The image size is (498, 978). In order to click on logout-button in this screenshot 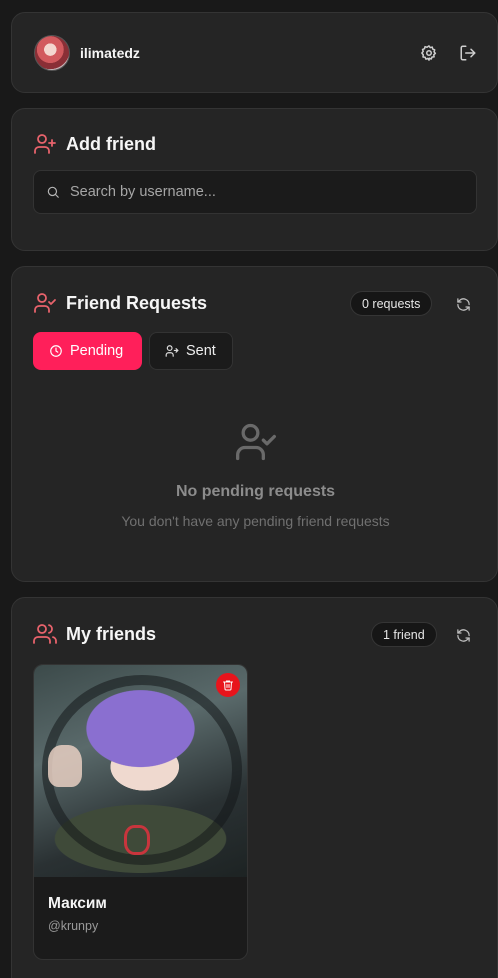, I will do `click(468, 53)`.